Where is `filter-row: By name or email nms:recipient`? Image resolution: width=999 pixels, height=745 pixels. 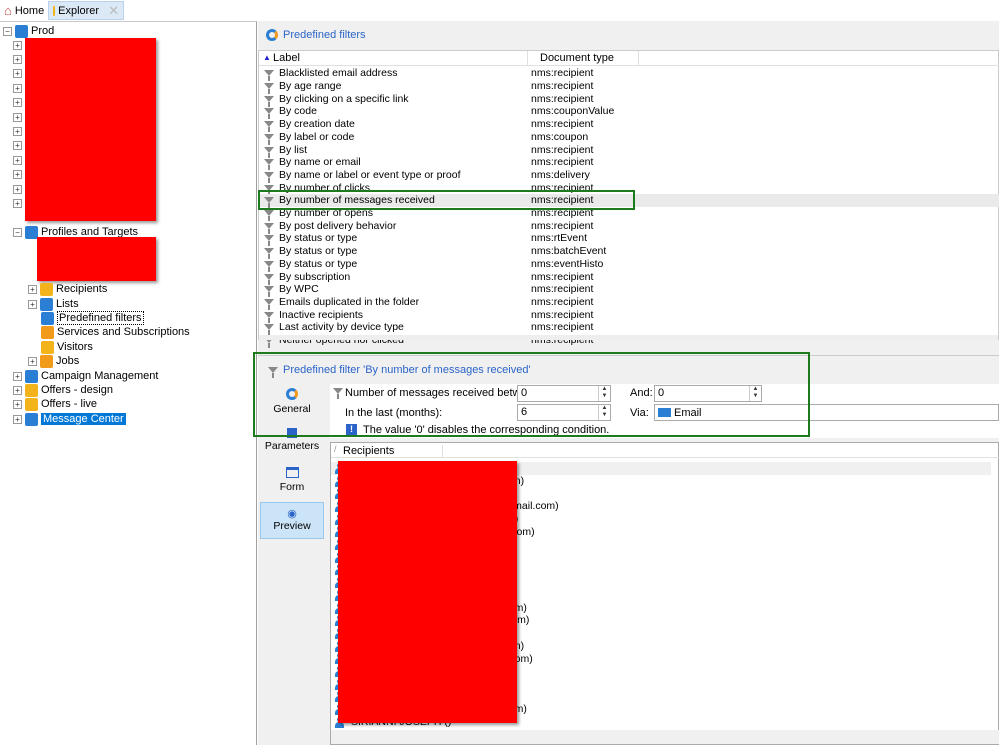 filter-row: By name or email nms:recipient is located at coordinates (629, 163).